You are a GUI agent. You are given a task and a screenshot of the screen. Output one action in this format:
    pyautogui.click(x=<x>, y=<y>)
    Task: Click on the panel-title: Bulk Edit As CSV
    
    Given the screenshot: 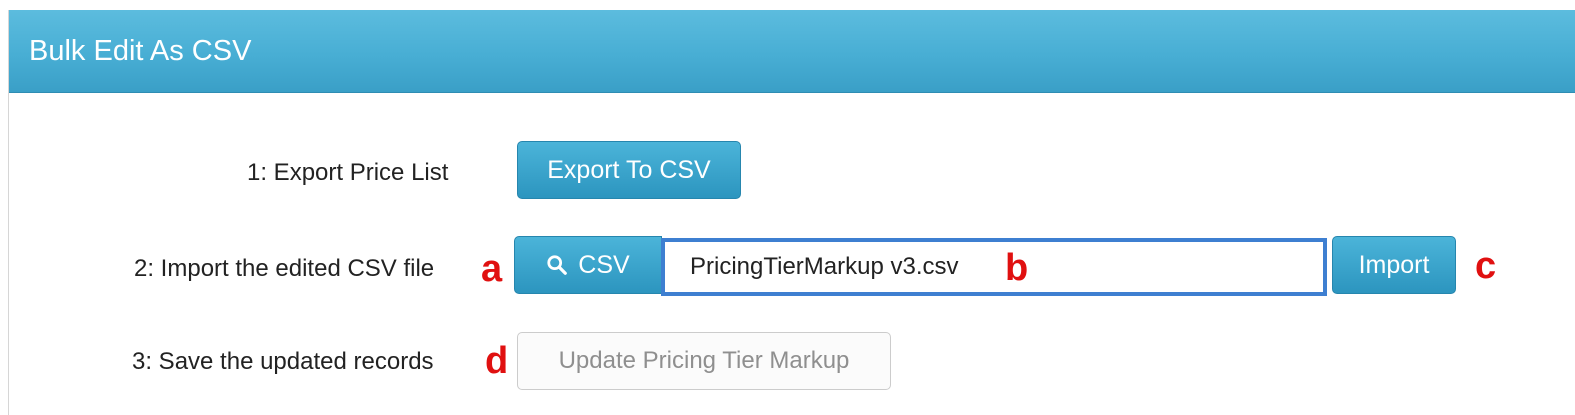 What is the action you would take?
    pyautogui.click(x=140, y=51)
    